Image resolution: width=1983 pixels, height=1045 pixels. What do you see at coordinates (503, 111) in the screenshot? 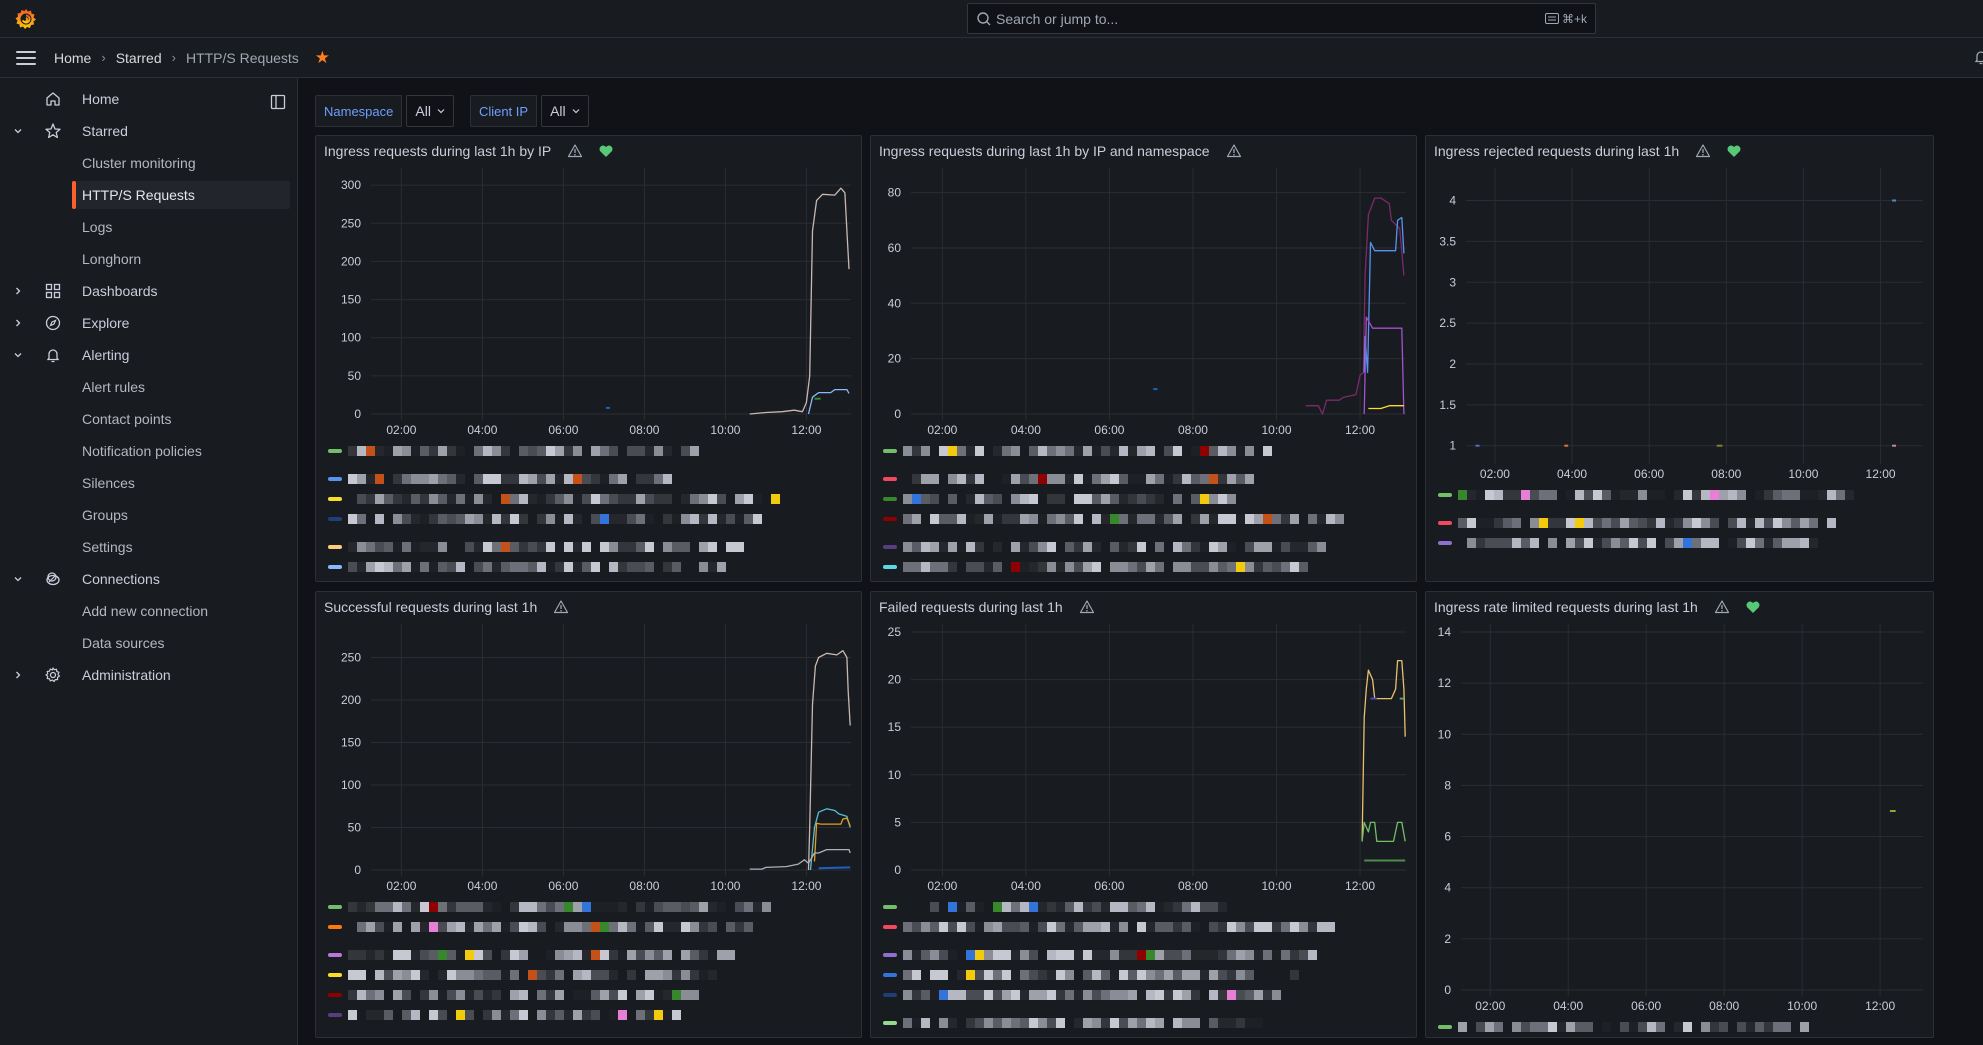
I see `variable-label-client-ip: Client IP` at bounding box center [503, 111].